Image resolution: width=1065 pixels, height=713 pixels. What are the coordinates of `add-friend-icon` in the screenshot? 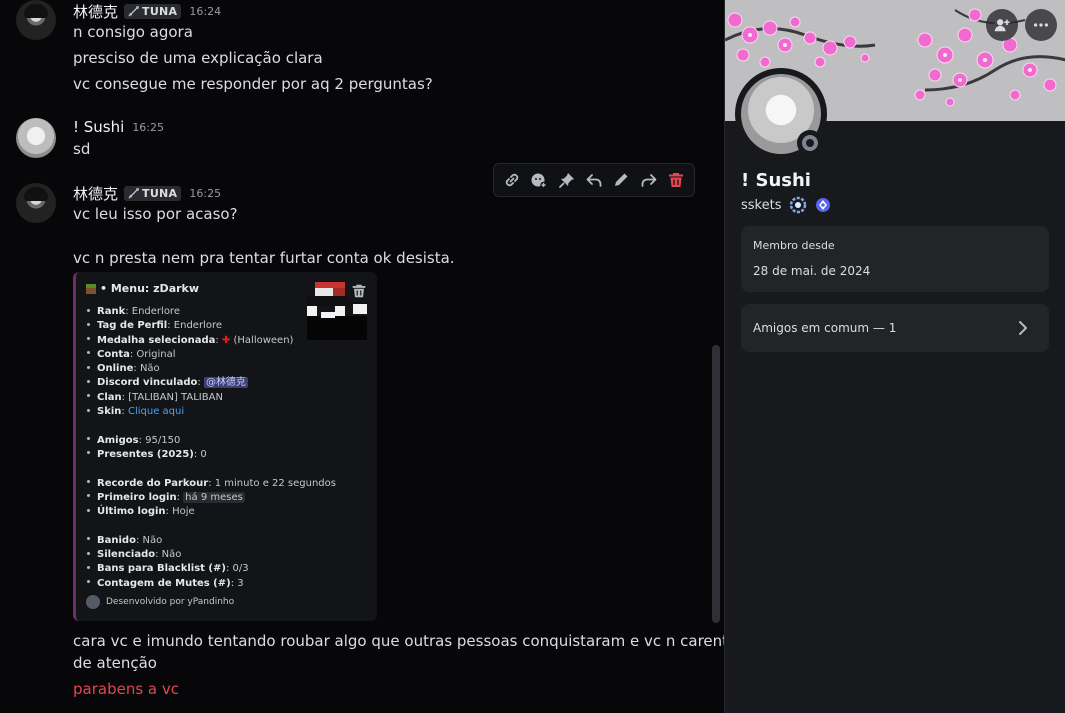 It's located at (1002, 25).